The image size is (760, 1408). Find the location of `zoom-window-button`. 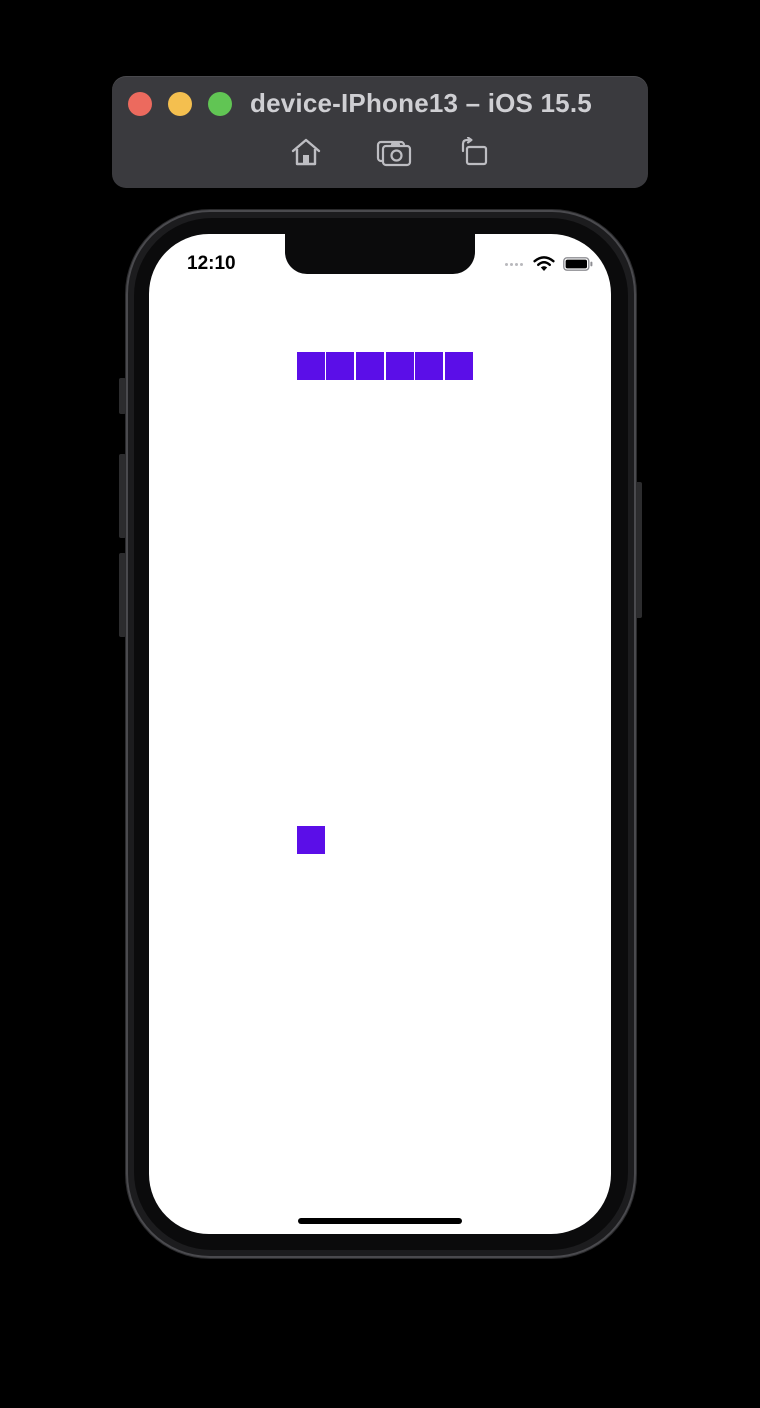

zoom-window-button is located at coordinates (220, 104).